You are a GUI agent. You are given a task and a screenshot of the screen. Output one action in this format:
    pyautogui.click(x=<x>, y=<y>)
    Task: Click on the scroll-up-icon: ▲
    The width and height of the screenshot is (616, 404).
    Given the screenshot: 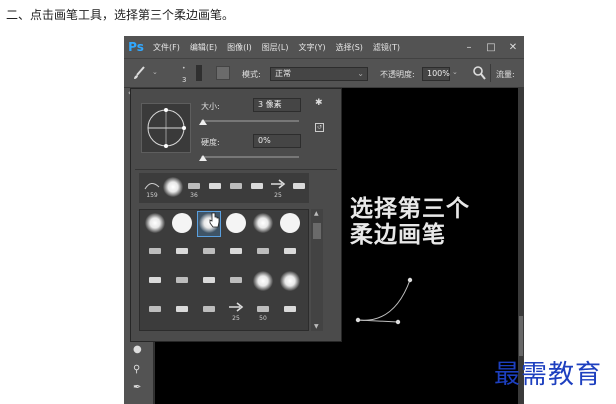 What is the action you would take?
    pyautogui.click(x=316, y=213)
    